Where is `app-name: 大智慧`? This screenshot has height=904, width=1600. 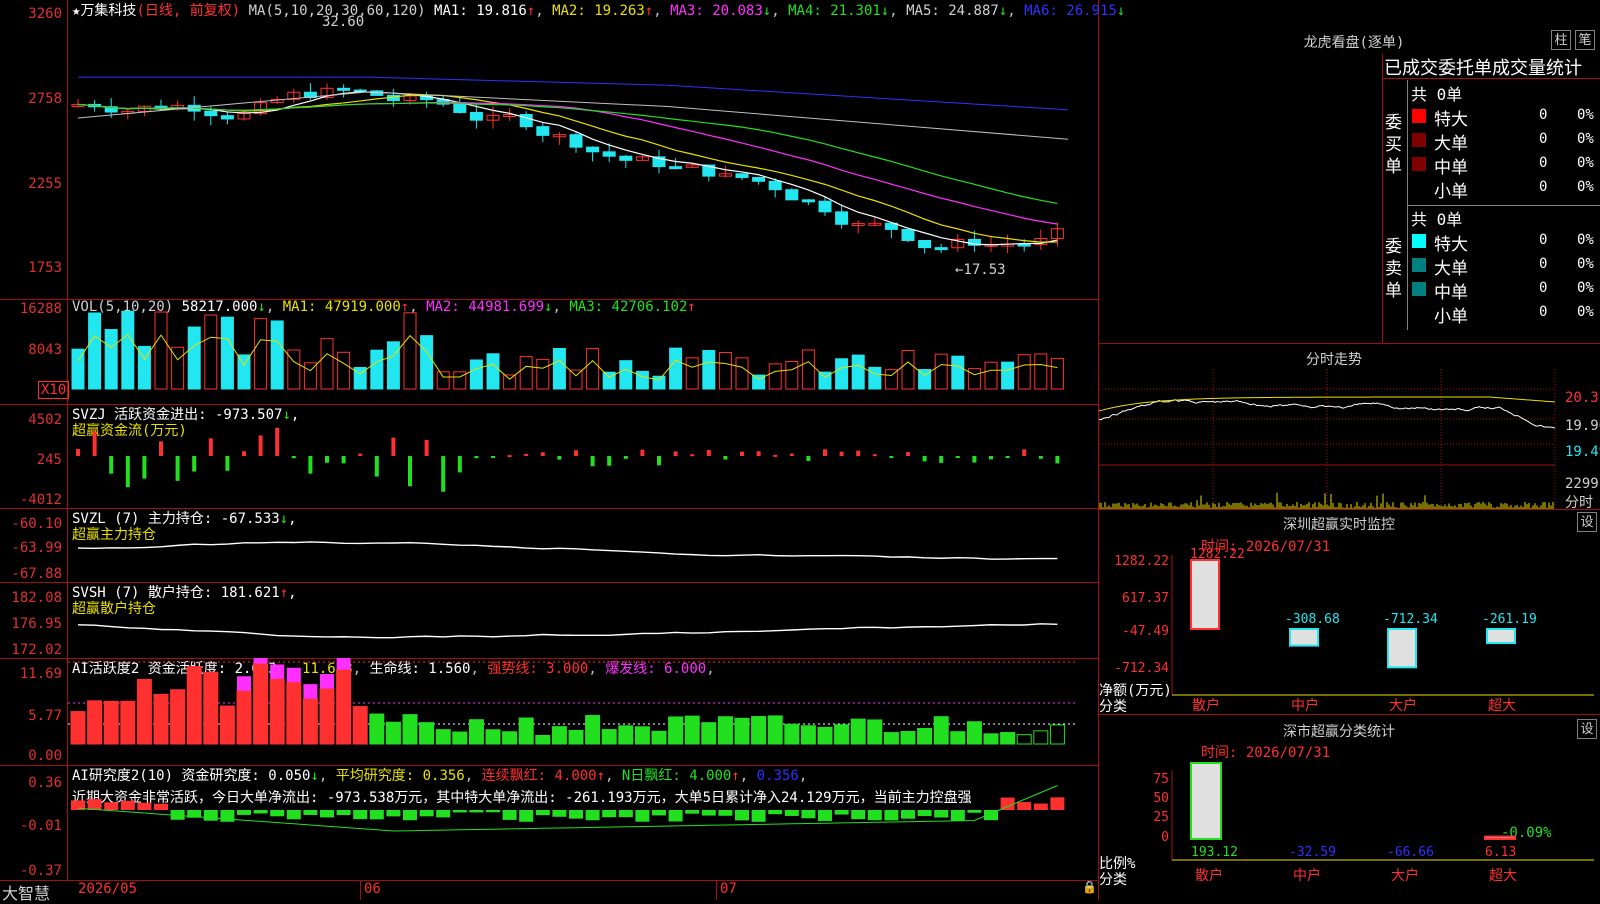 app-name: 大智慧 is located at coordinates (26, 893).